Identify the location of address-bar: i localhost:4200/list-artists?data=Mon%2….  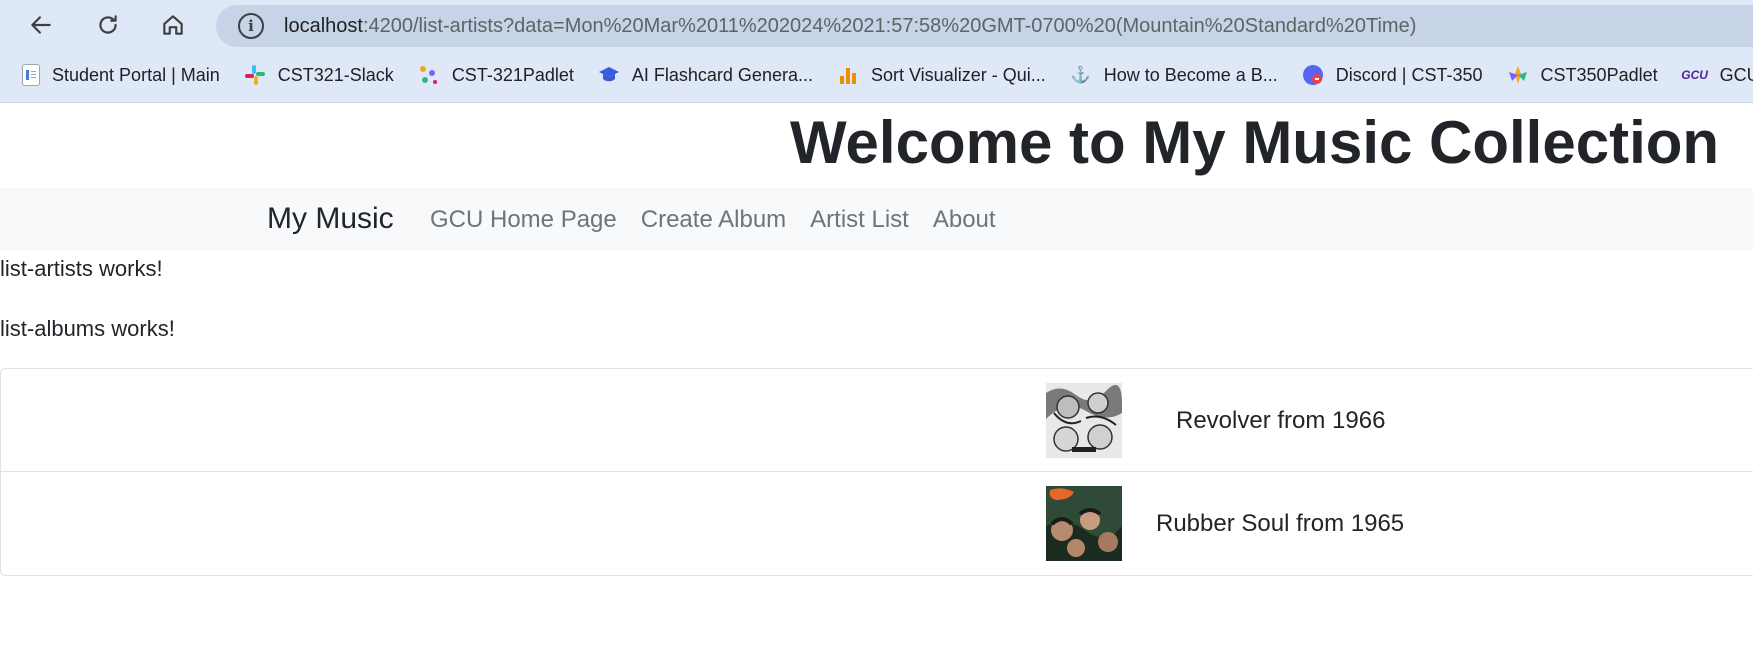
(984, 26).